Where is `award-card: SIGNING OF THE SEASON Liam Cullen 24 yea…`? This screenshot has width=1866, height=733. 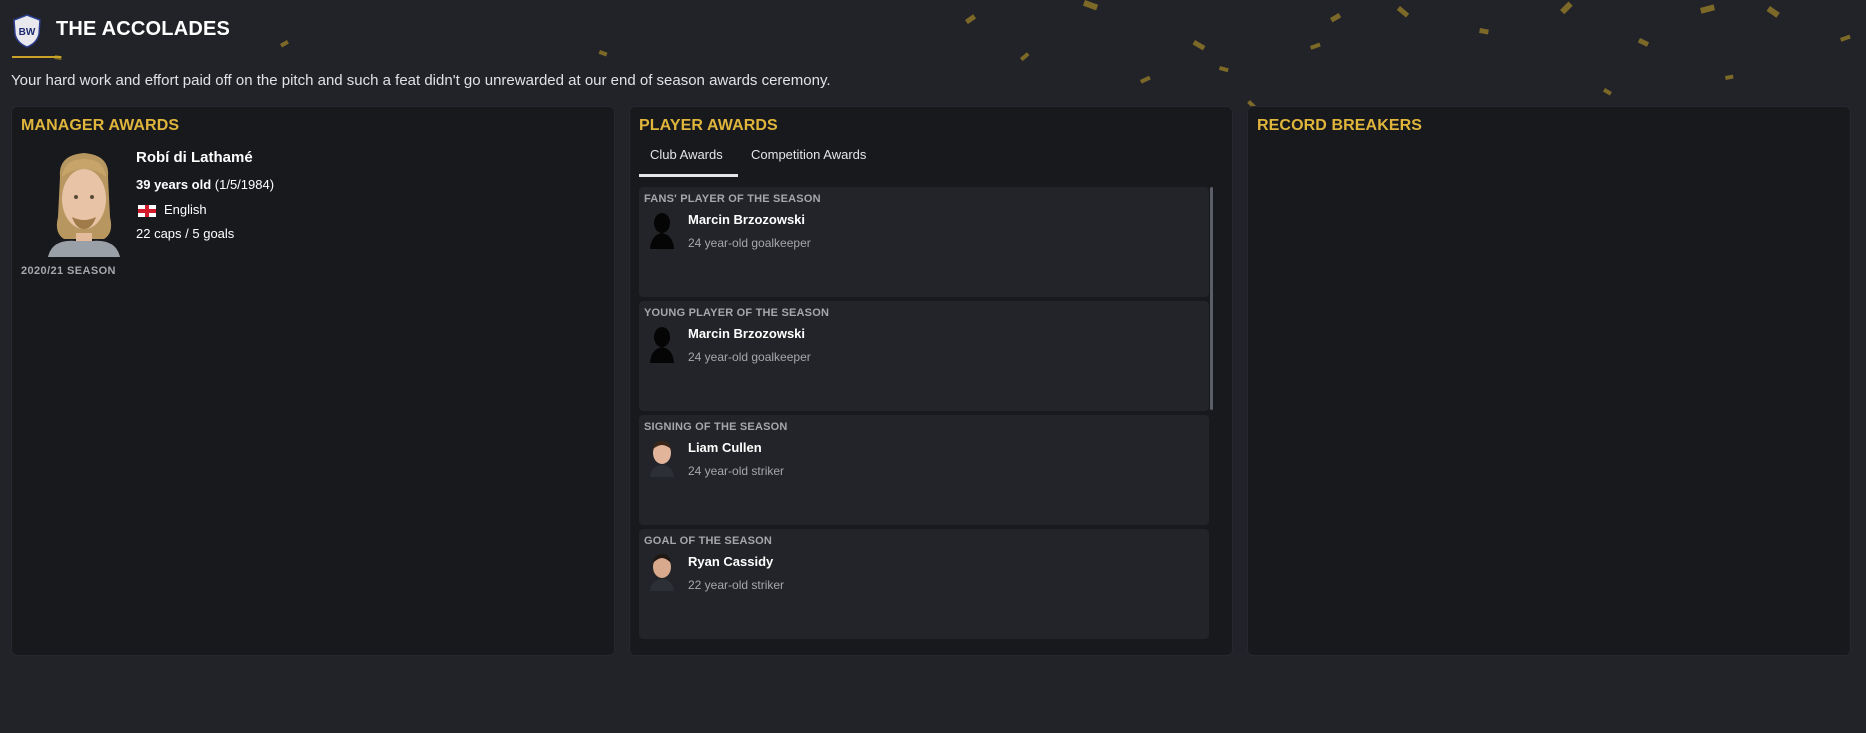
award-card: SIGNING OF THE SEASON Liam Cullen 24 yea… is located at coordinates (924, 470).